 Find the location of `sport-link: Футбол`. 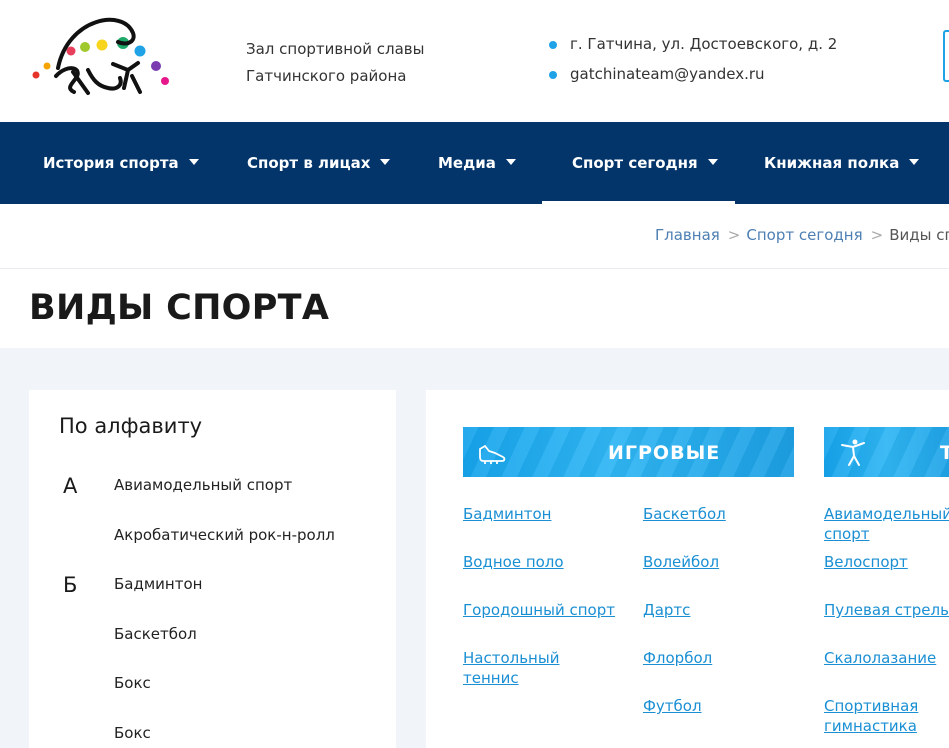

sport-link: Футбол is located at coordinates (672, 706).